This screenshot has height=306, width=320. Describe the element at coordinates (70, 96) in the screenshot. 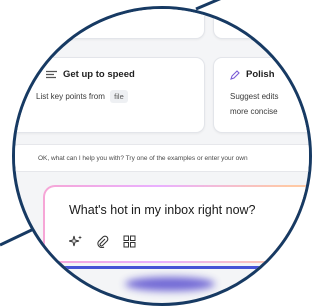

I see `card-body-text: List key points from` at that location.